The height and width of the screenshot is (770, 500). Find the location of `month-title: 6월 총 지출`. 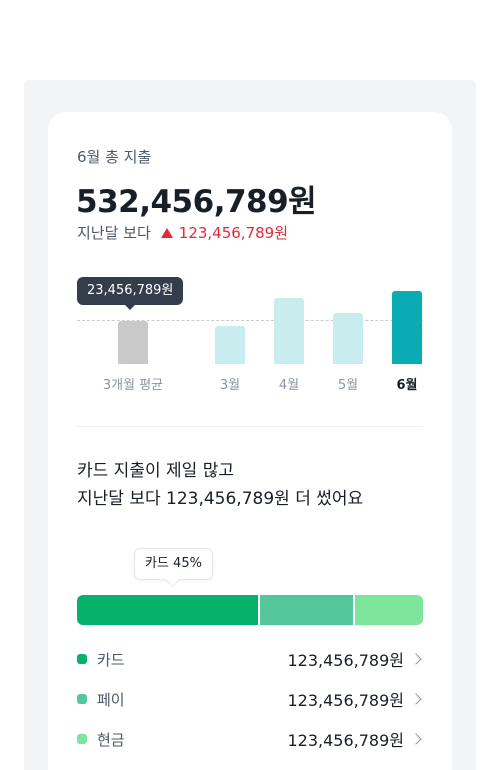

month-title: 6월 총 지출 is located at coordinates (114, 157).